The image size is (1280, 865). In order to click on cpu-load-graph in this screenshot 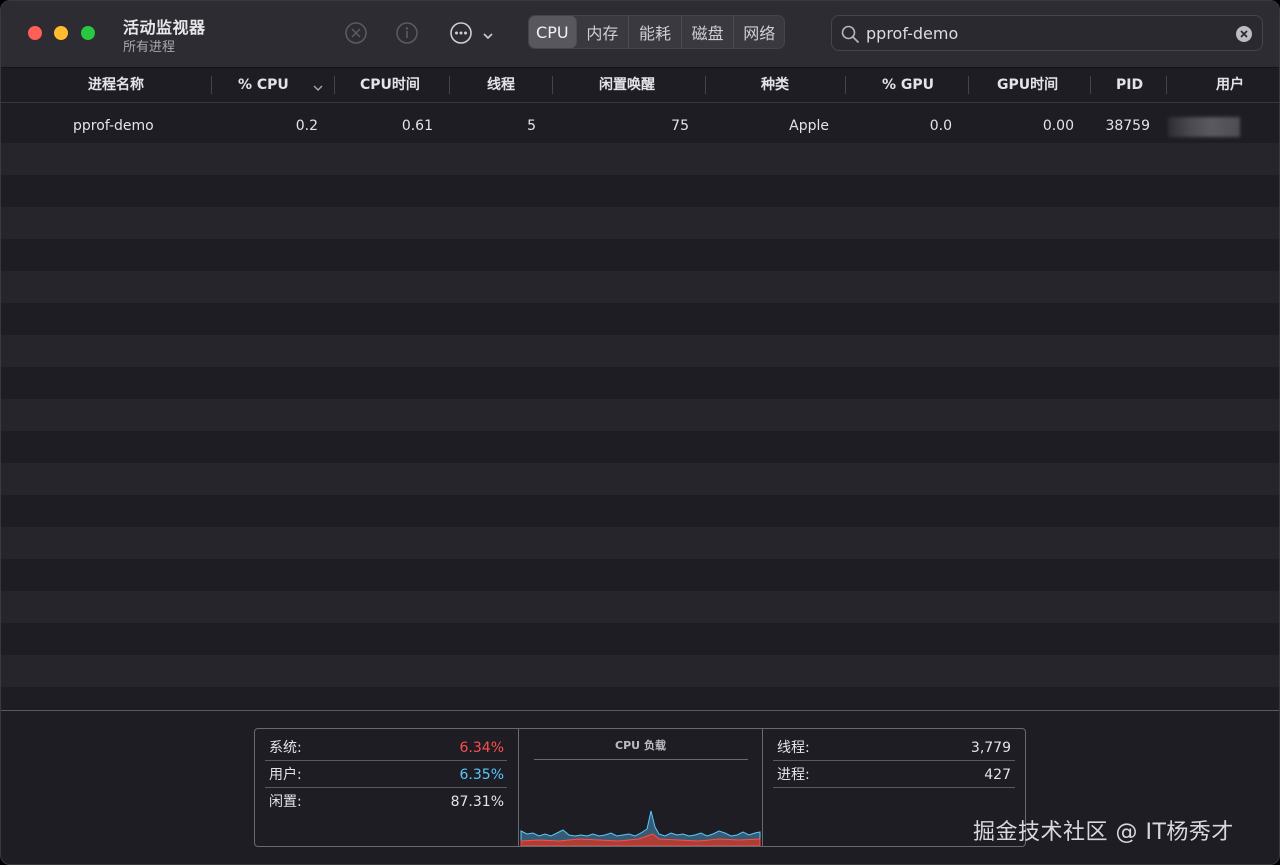, I will do `click(640, 828)`.